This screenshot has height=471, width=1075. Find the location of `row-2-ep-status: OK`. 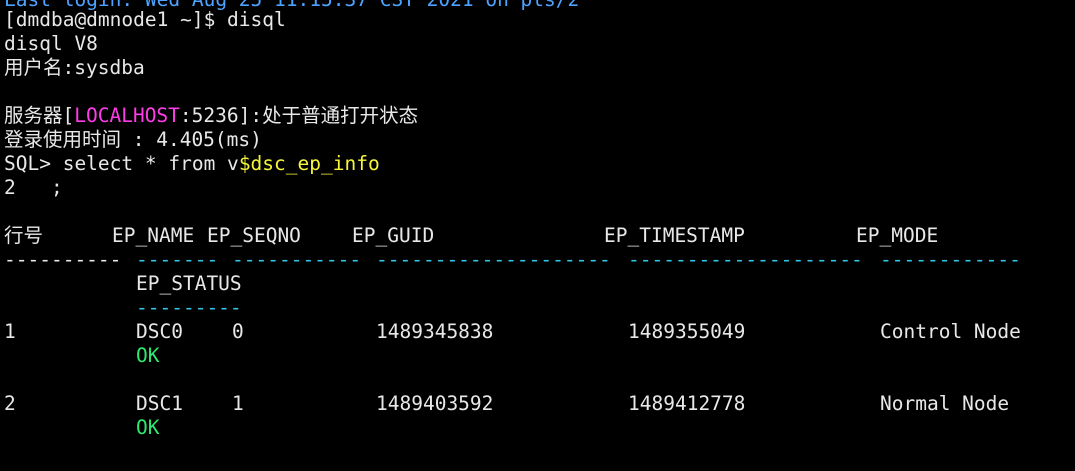

row-2-ep-status: OK is located at coordinates (148, 427).